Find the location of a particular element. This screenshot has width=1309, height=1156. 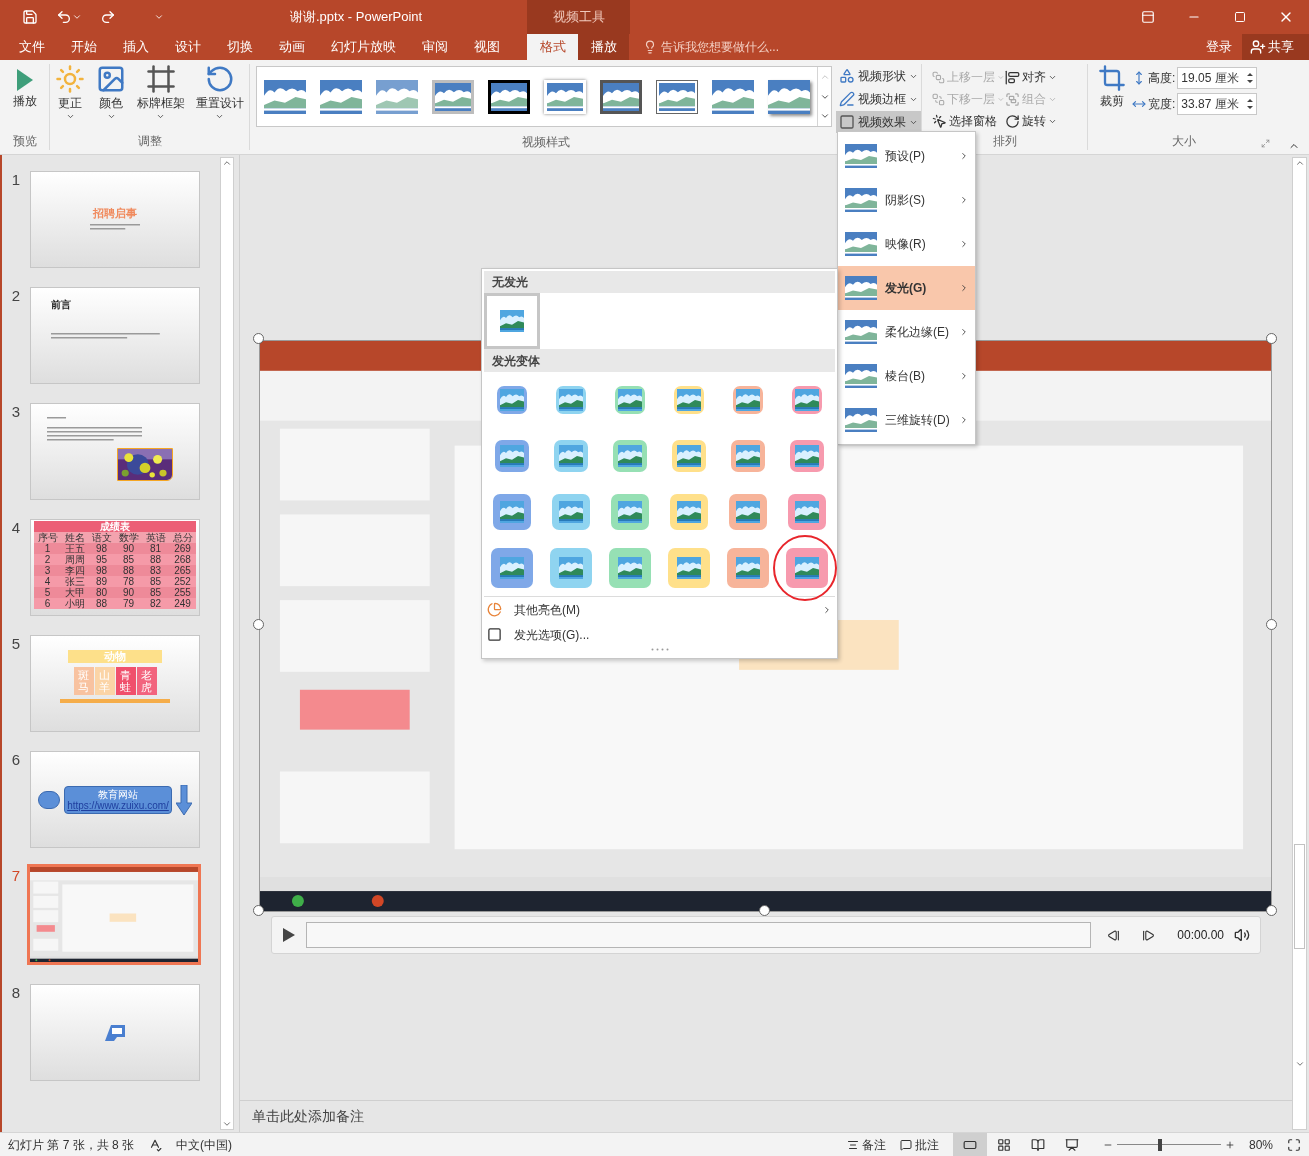

play-button: 播放 is located at coordinates (24, 98).